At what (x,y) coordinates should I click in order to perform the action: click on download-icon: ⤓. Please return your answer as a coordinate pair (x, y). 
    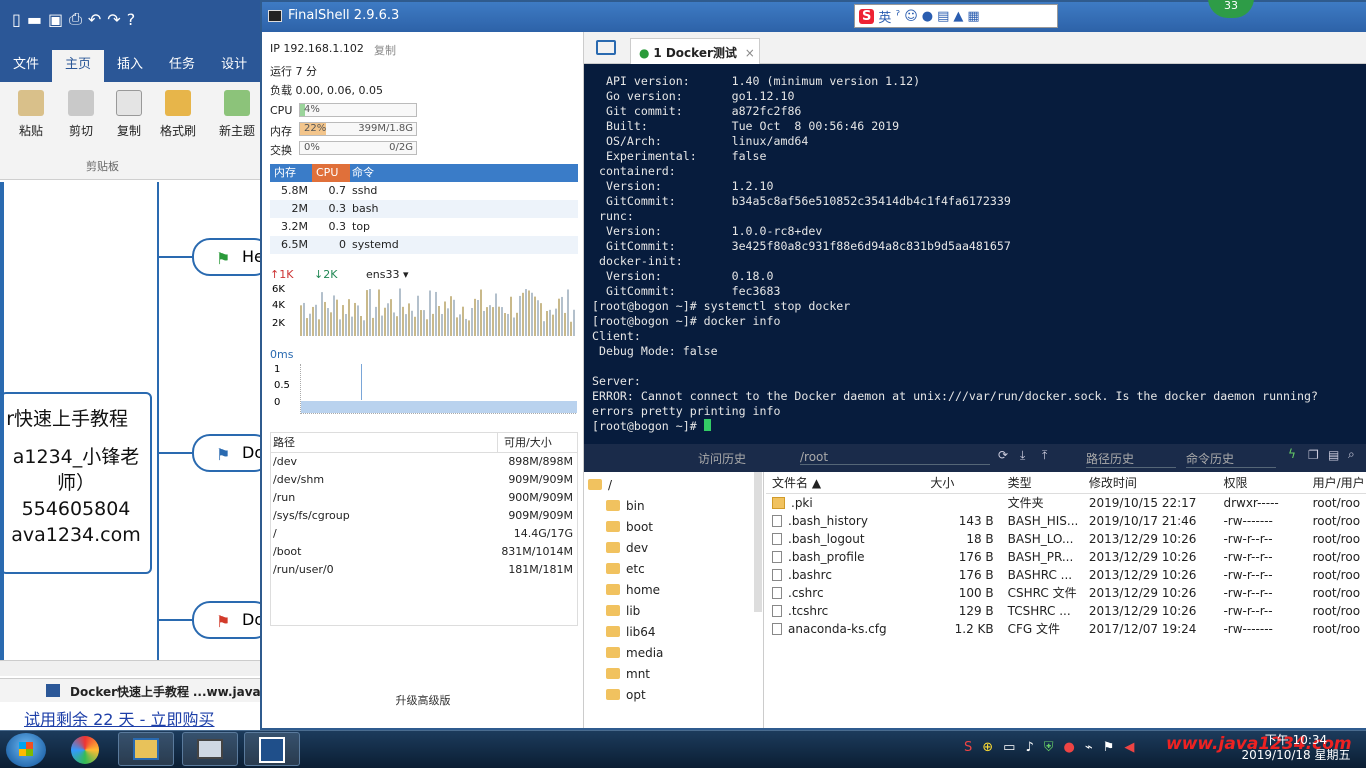
    Looking at the image, I should click on (1022, 455).